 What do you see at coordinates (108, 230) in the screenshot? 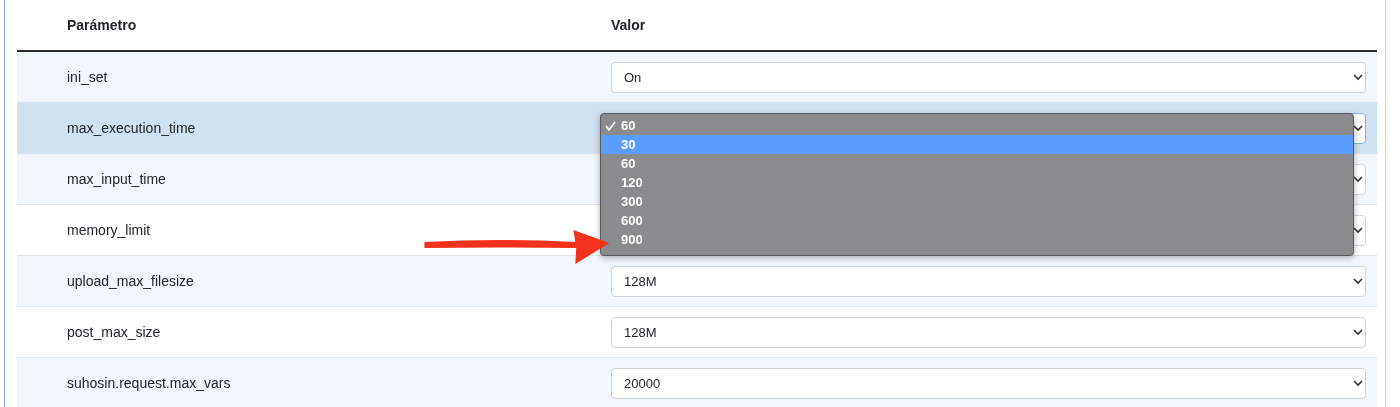
I see `parameter-name: memory_limit` at bounding box center [108, 230].